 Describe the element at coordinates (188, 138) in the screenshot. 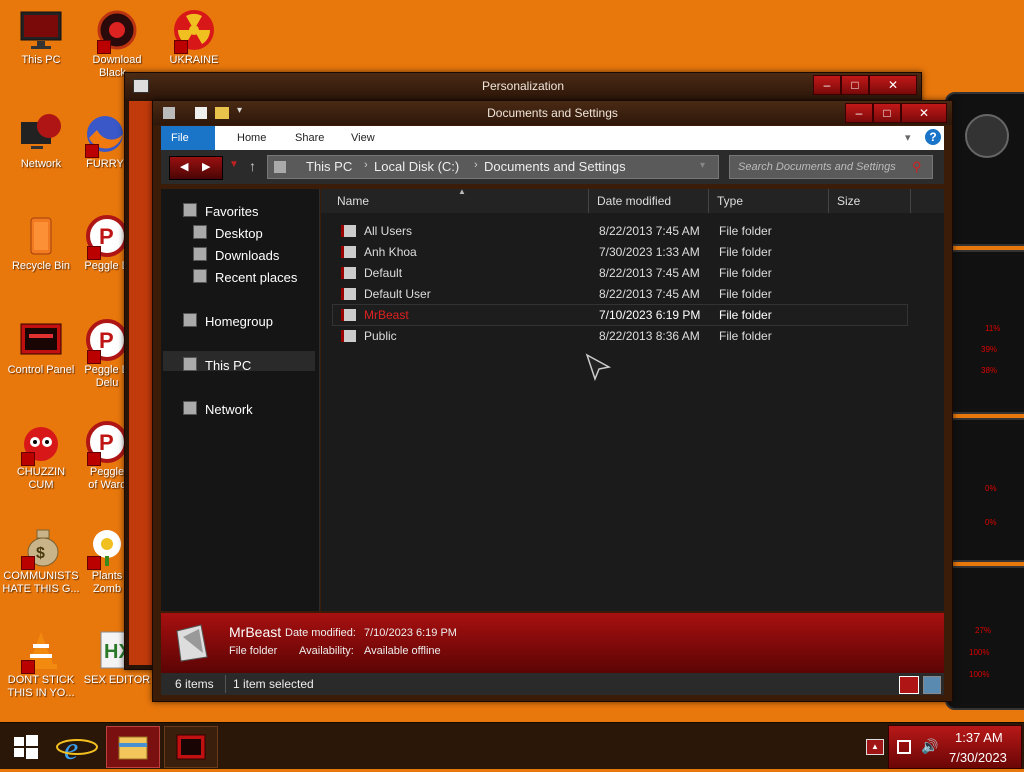

I see `tab-file: File` at that location.